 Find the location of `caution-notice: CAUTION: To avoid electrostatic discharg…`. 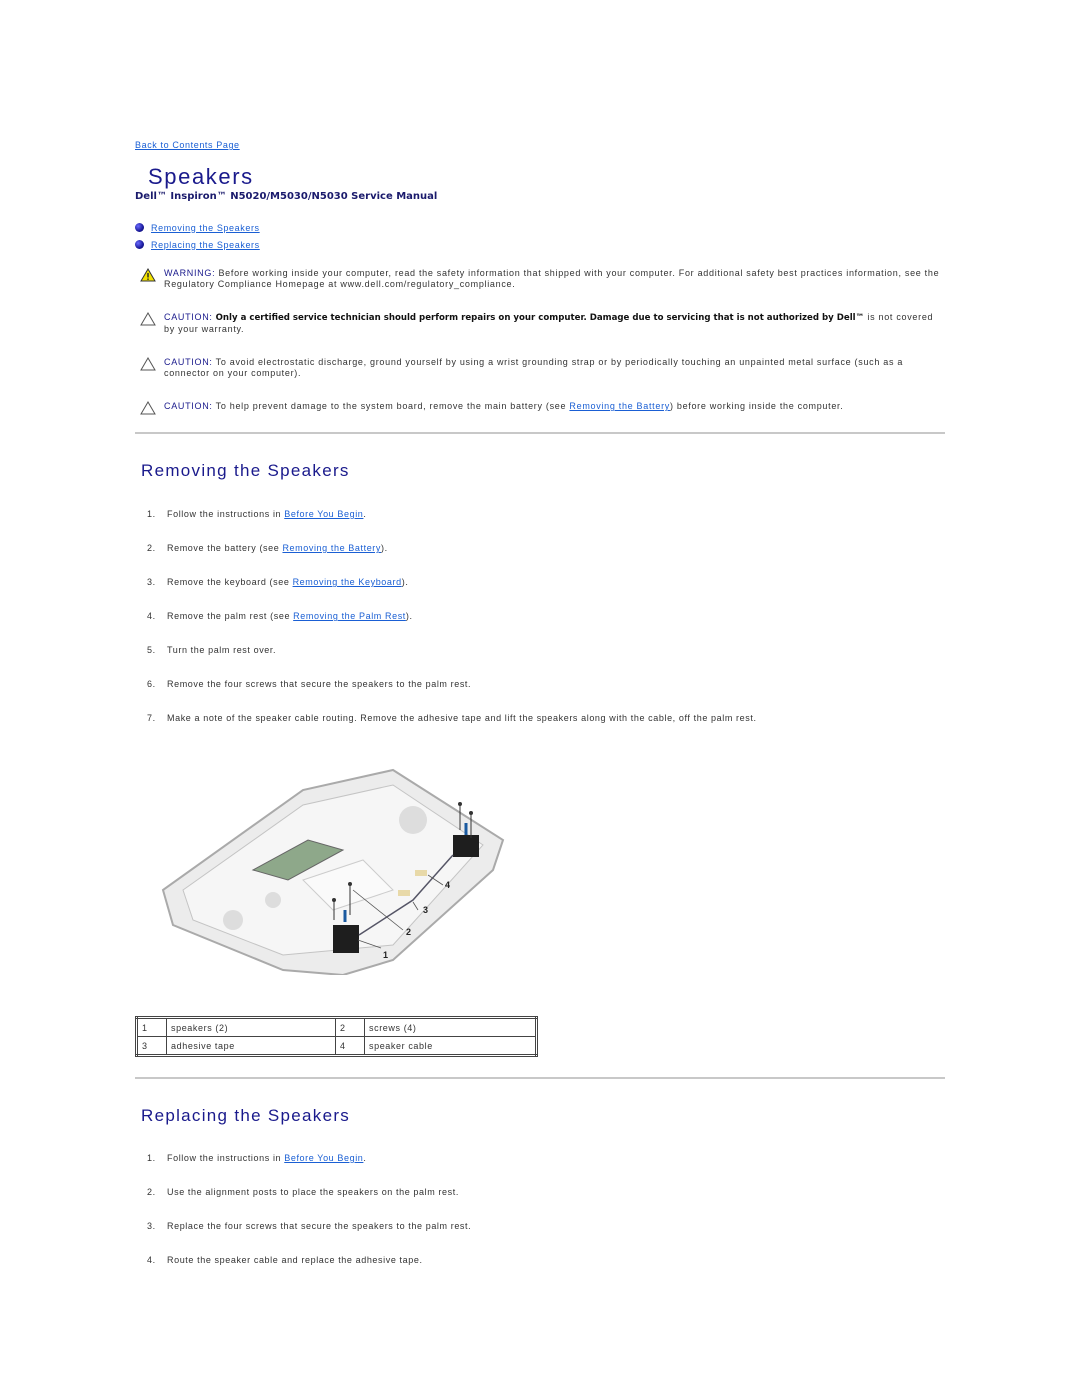

caution-notice: CAUTION: To avoid electrostatic discharg… is located at coordinates (540, 368).